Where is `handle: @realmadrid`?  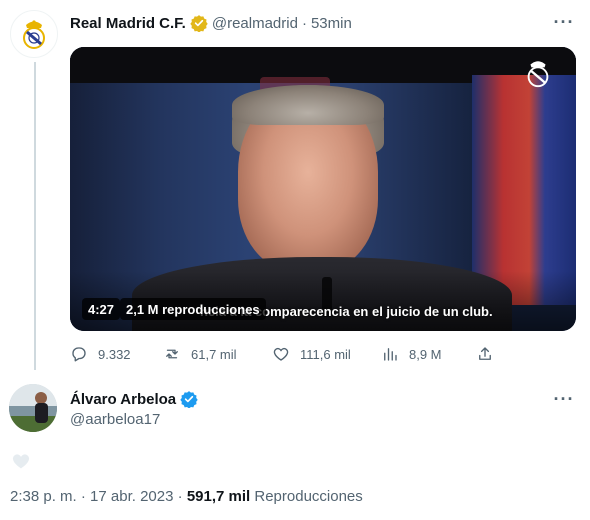 handle: @realmadrid is located at coordinates (255, 23).